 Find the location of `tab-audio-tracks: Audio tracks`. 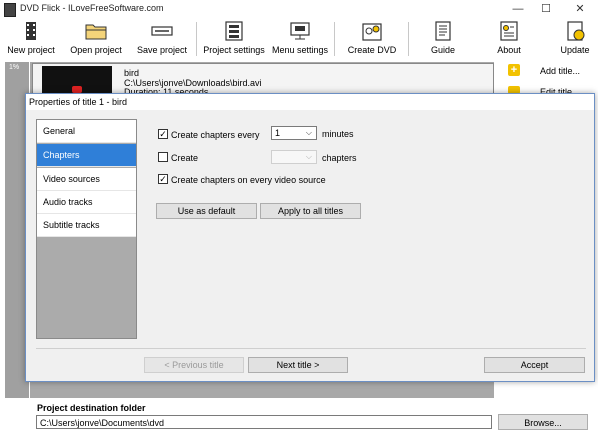

tab-audio-tracks: Audio tracks is located at coordinates (86, 202).